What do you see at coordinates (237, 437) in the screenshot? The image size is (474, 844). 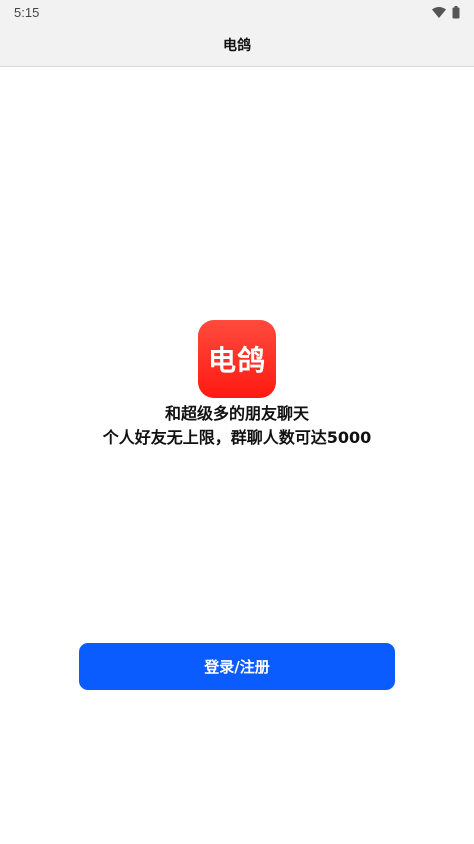 I see `tagline-line-2: 个人好友无上限，群聊人数可达5000` at bounding box center [237, 437].